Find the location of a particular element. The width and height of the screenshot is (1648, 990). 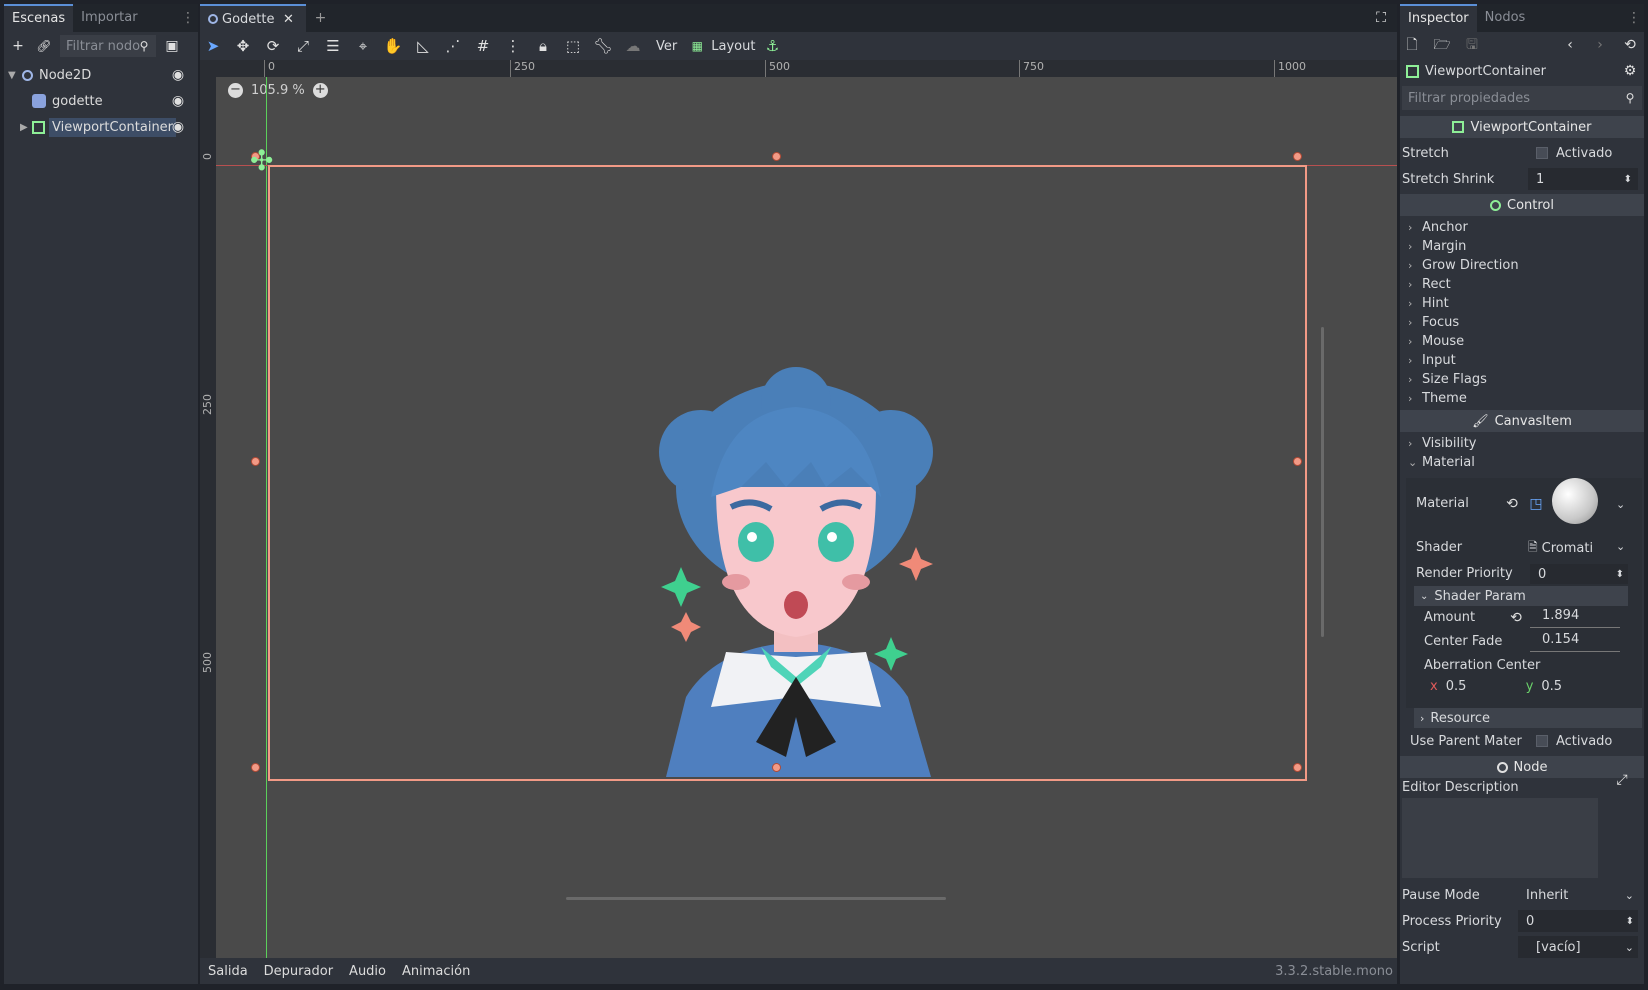

tab-audio: Audio is located at coordinates (367, 971).